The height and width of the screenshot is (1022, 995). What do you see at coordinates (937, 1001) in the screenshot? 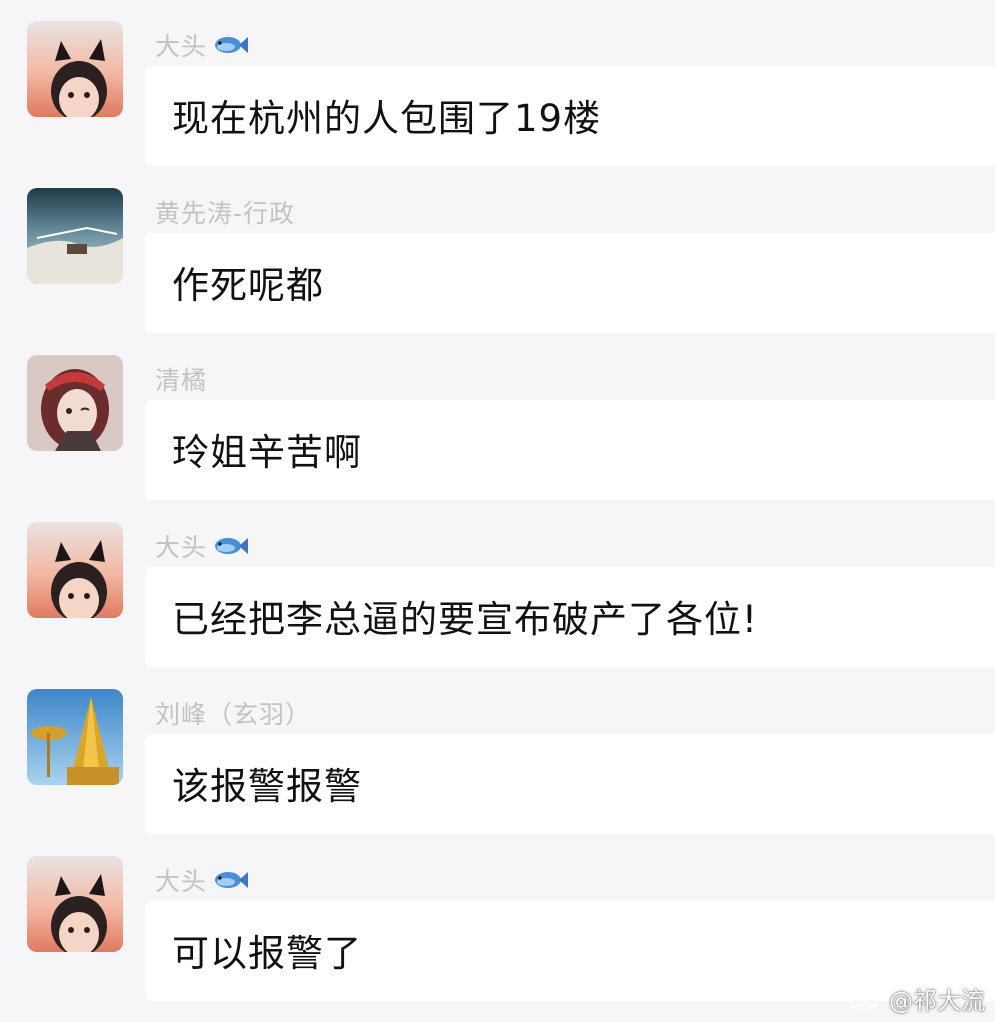
I see `watermark-text: @祁大流` at bounding box center [937, 1001].